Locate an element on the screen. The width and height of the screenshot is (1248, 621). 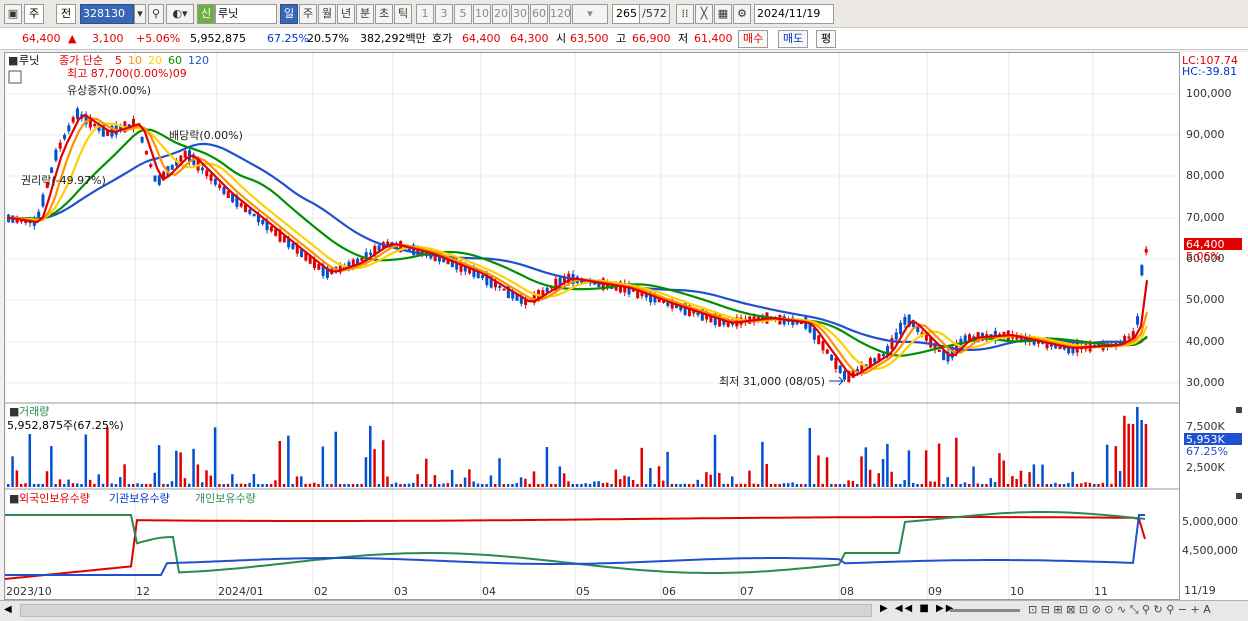
period-select: 주 is located at coordinates (34, 14).